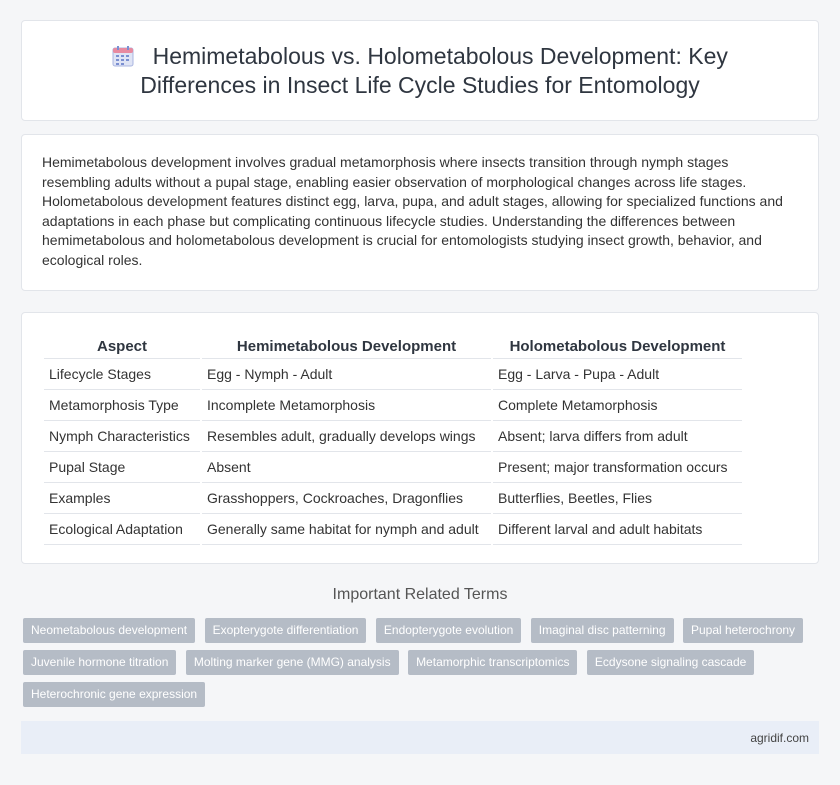  What do you see at coordinates (743, 630) in the screenshot?
I see `related-term-tag: Pupal heterochrony` at bounding box center [743, 630].